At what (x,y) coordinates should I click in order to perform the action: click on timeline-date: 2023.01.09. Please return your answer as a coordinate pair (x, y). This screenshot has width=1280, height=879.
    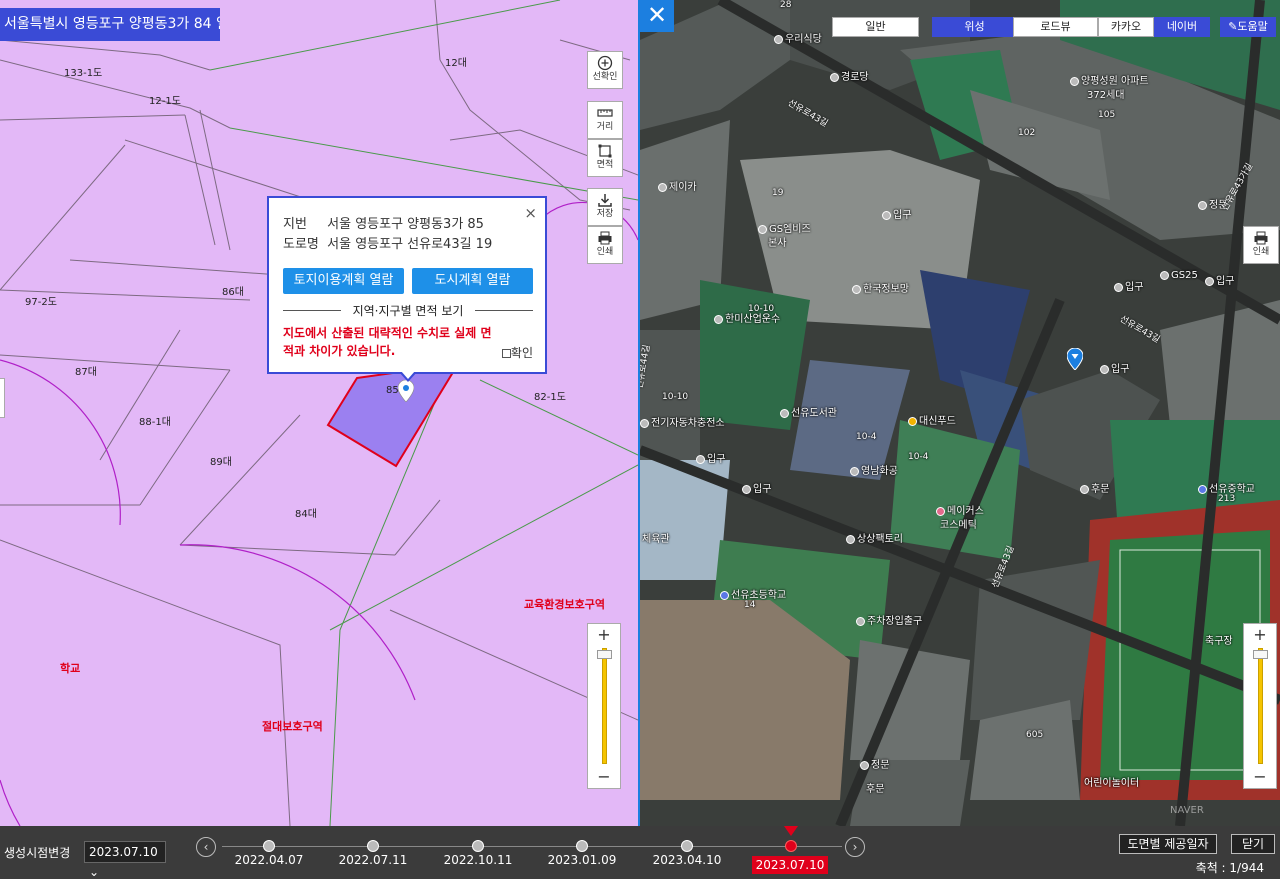
    Looking at the image, I should click on (582, 860).